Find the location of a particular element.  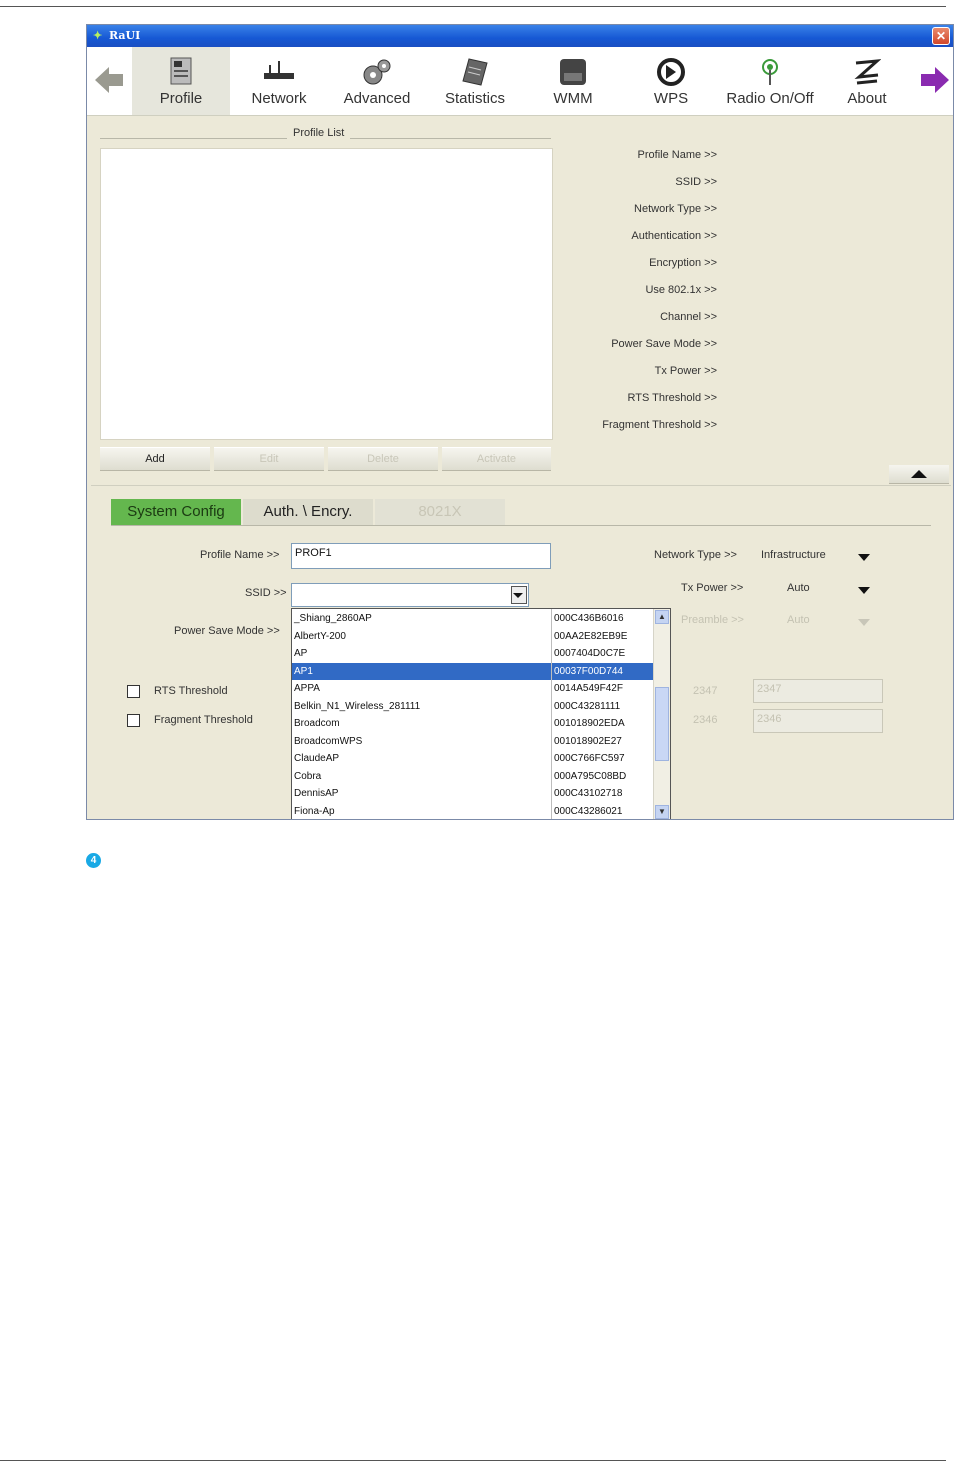

ssid-item-name: Broadcom is located at coordinates (317, 723).